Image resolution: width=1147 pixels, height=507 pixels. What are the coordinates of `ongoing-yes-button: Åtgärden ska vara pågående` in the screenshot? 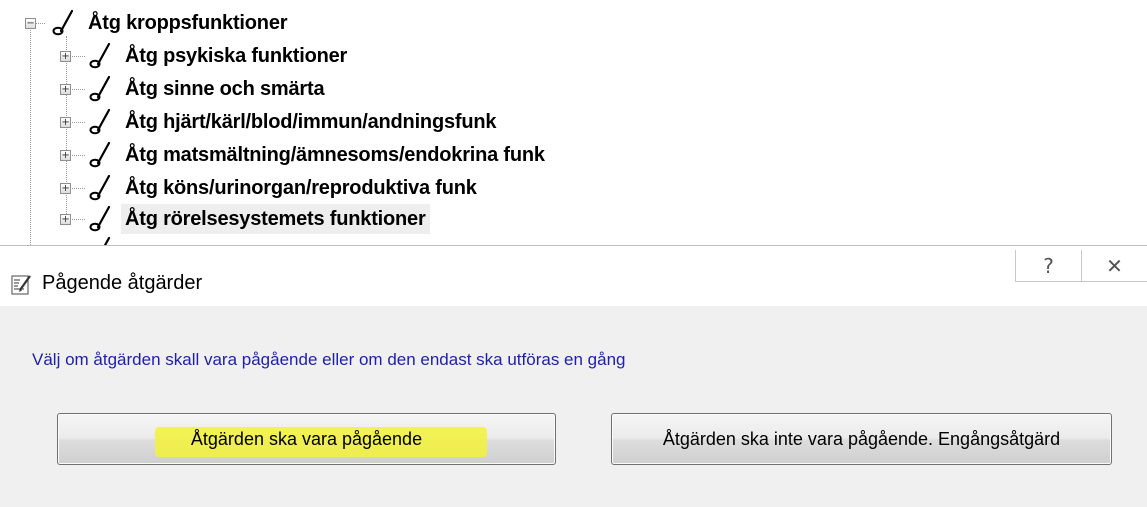 It's located at (306, 439).